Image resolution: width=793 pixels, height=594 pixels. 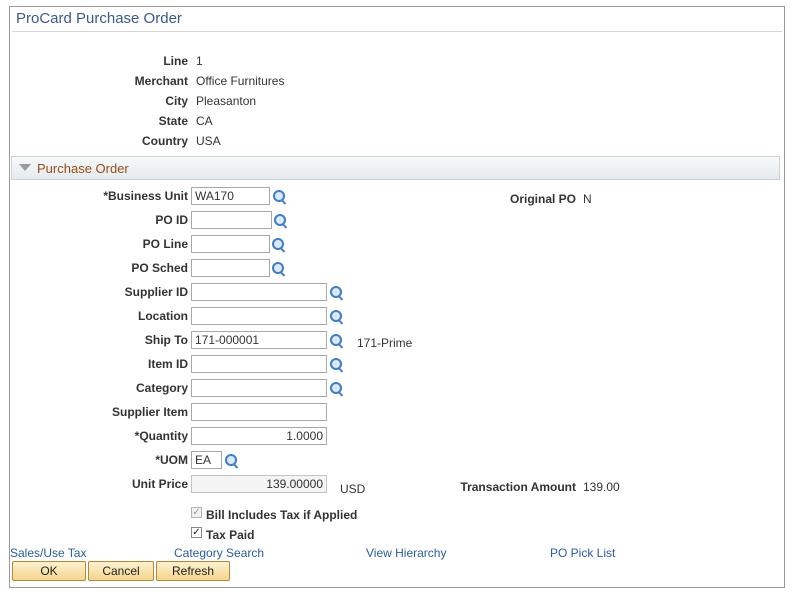 I want to click on view-hierarchy-link: View Hierarchy, so click(x=406, y=553).